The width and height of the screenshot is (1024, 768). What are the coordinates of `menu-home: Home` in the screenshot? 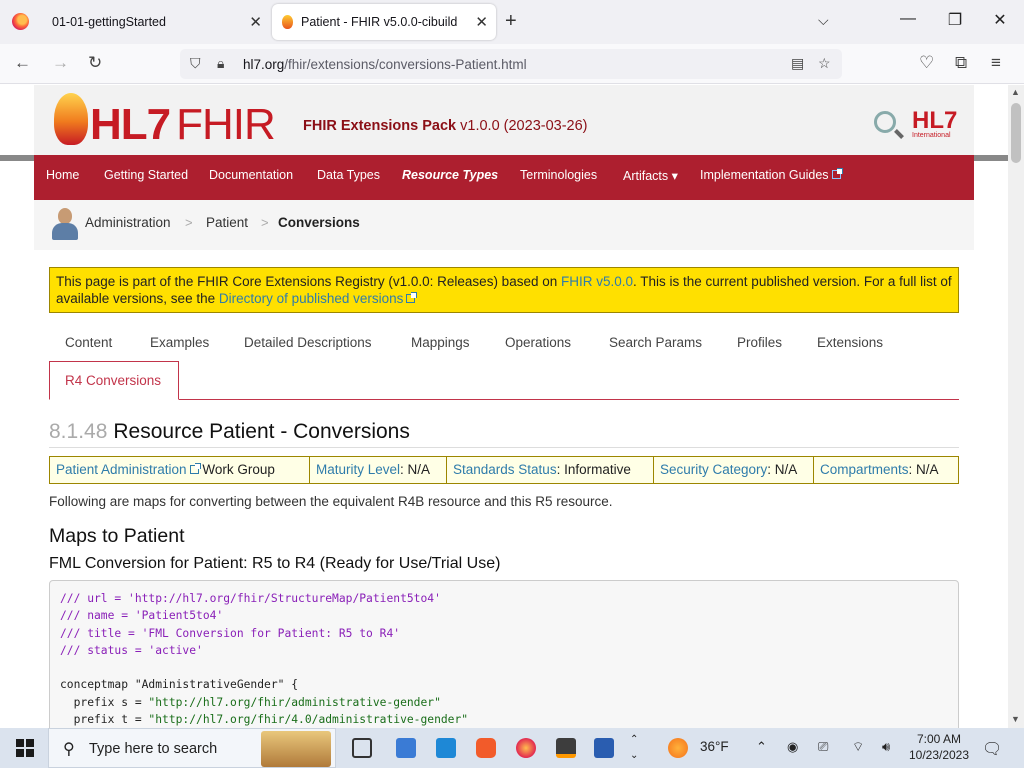 It's located at (62, 175).